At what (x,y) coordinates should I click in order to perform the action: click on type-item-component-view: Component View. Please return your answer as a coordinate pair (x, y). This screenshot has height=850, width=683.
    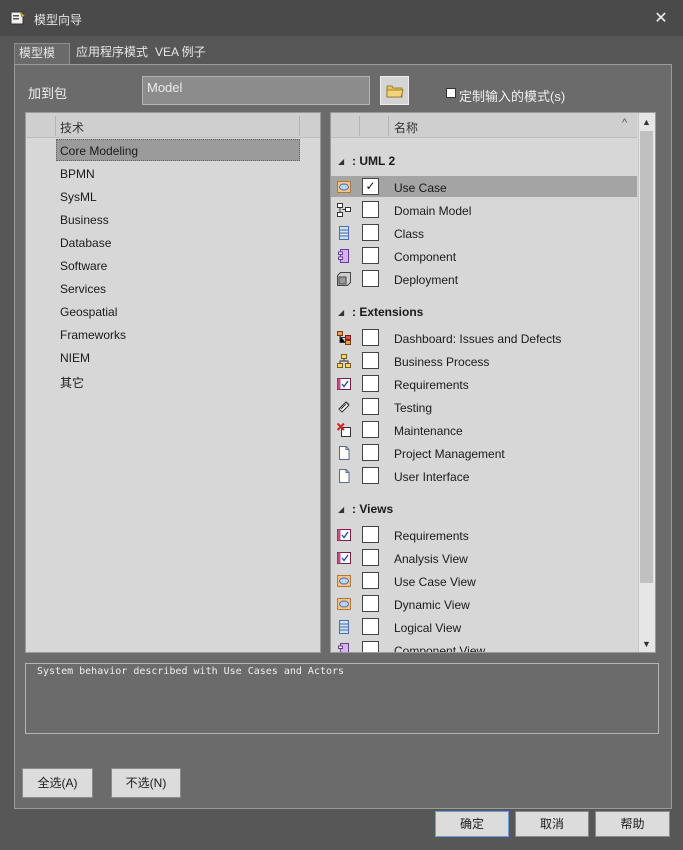
    Looking at the image, I should click on (439, 648).